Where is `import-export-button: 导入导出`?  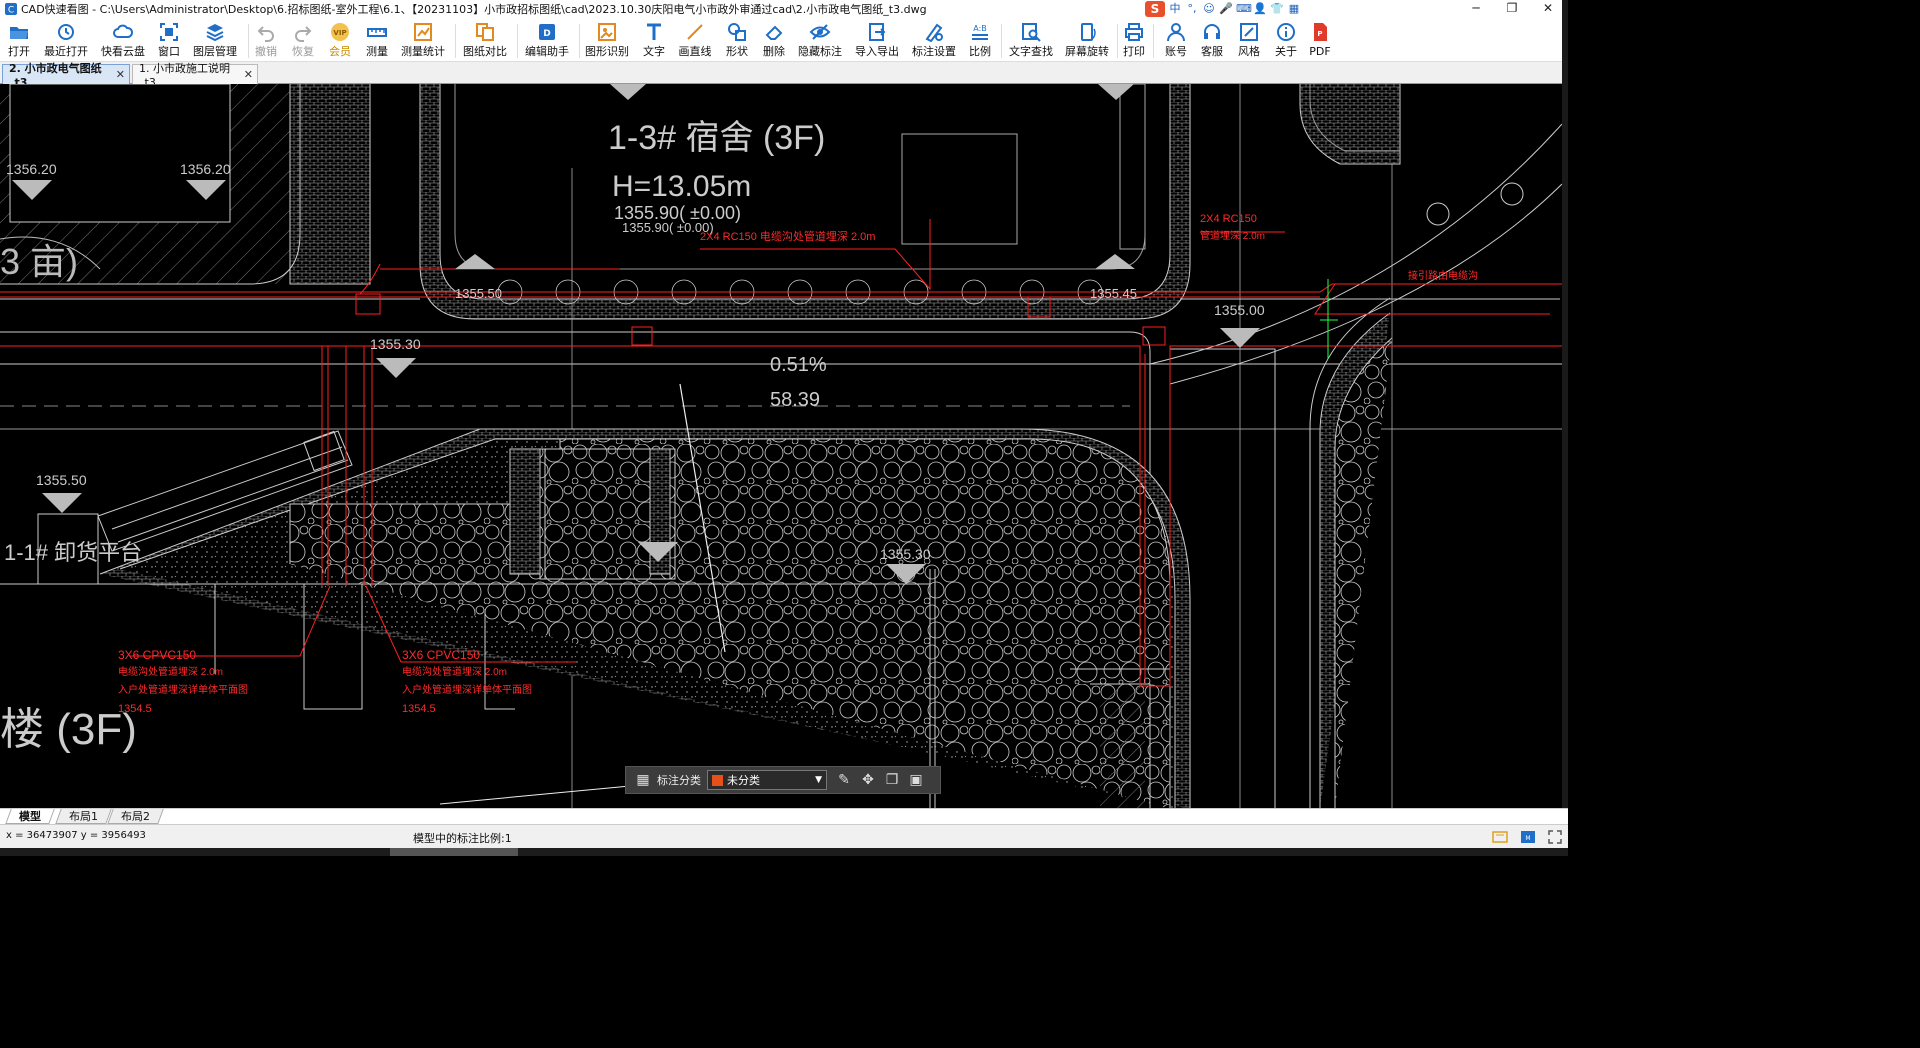 import-export-button: 导入导出 is located at coordinates (877, 41).